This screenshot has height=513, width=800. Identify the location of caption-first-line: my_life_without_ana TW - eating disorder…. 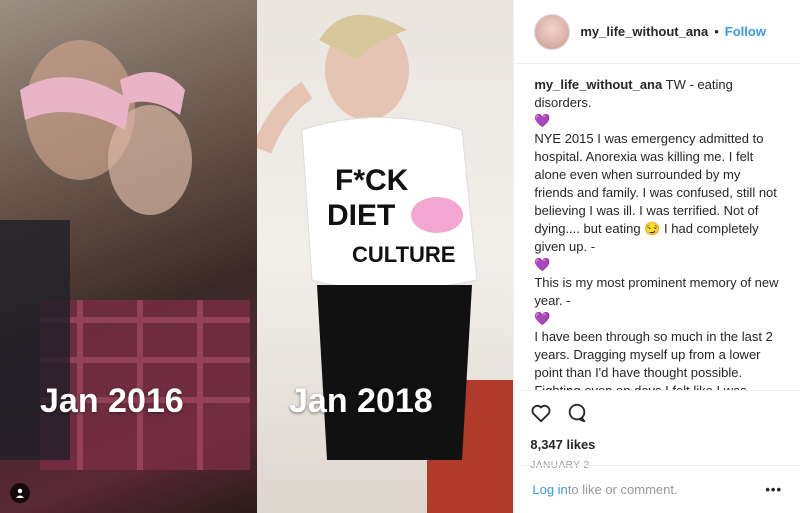
(657, 94).